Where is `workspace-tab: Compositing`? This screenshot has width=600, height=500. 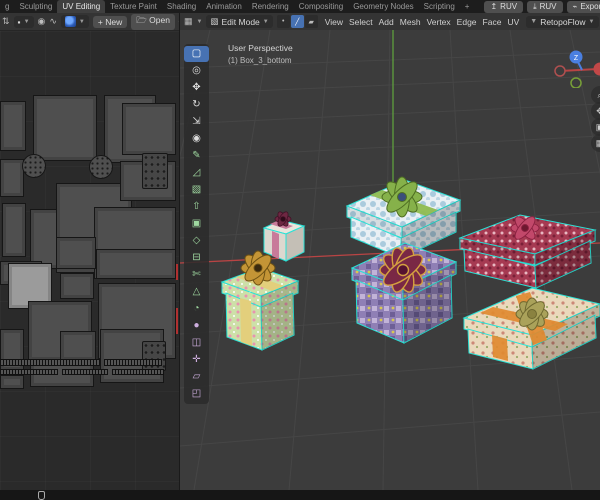 workspace-tab: Compositing is located at coordinates (321, 6).